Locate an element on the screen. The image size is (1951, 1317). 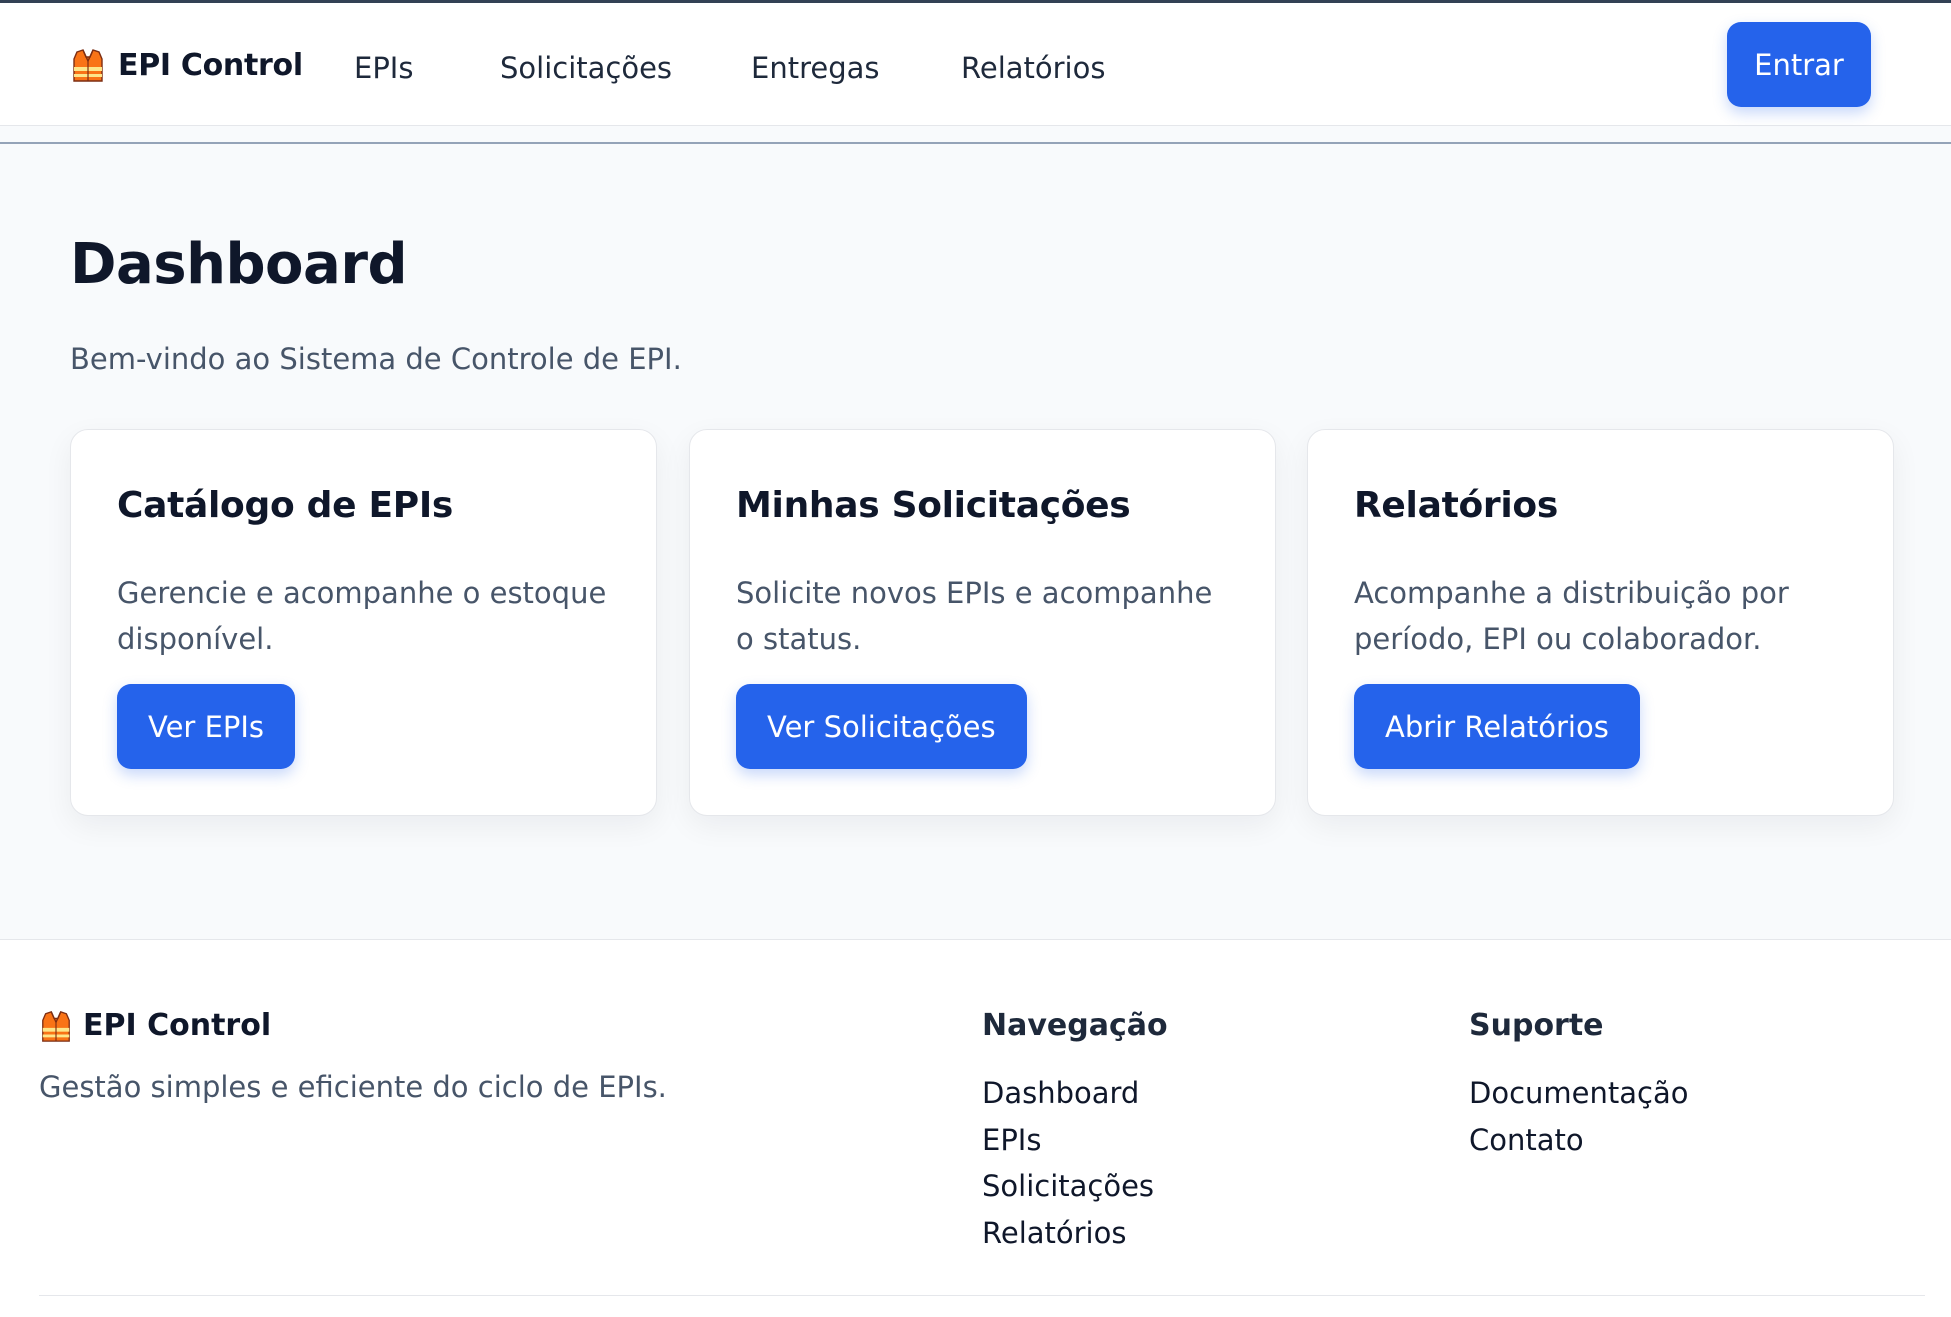
footer-support-title: Suporte is located at coordinates (1536, 1025).